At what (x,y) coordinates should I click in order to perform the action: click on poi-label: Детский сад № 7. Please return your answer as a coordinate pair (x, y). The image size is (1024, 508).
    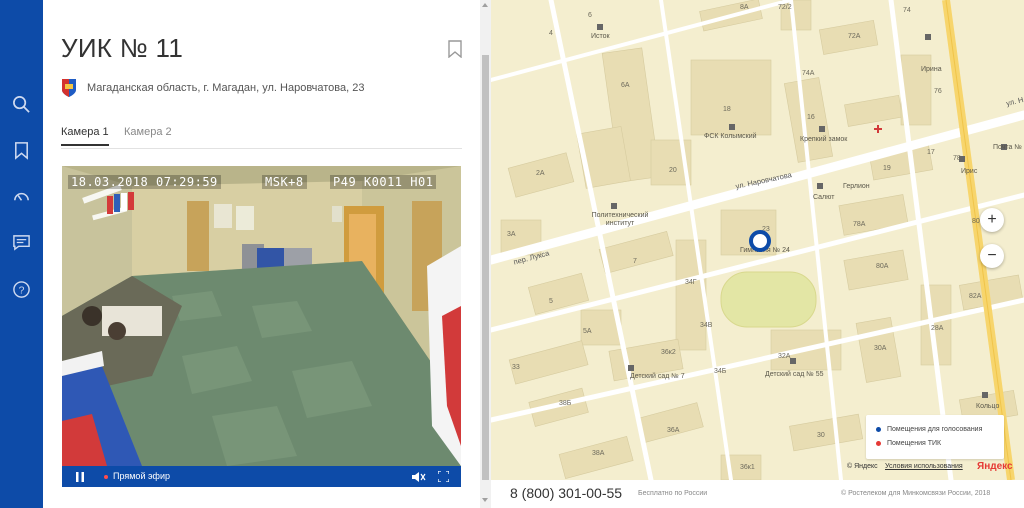
    Looking at the image, I should click on (657, 376).